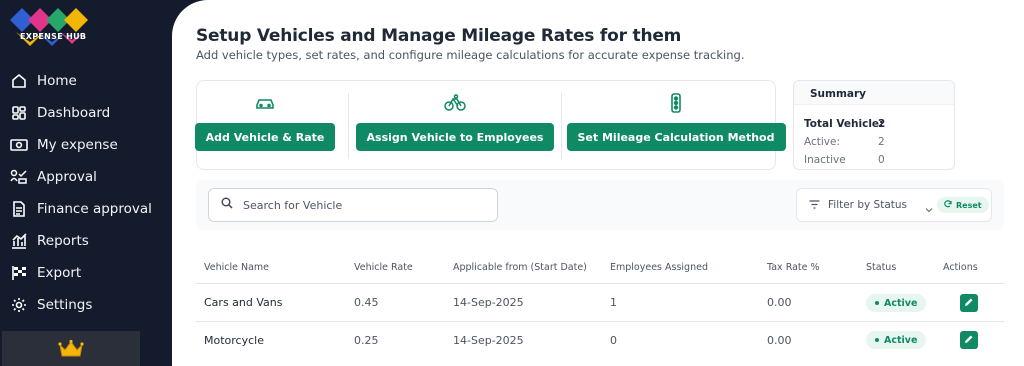  I want to click on filter-icon, so click(814, 205).